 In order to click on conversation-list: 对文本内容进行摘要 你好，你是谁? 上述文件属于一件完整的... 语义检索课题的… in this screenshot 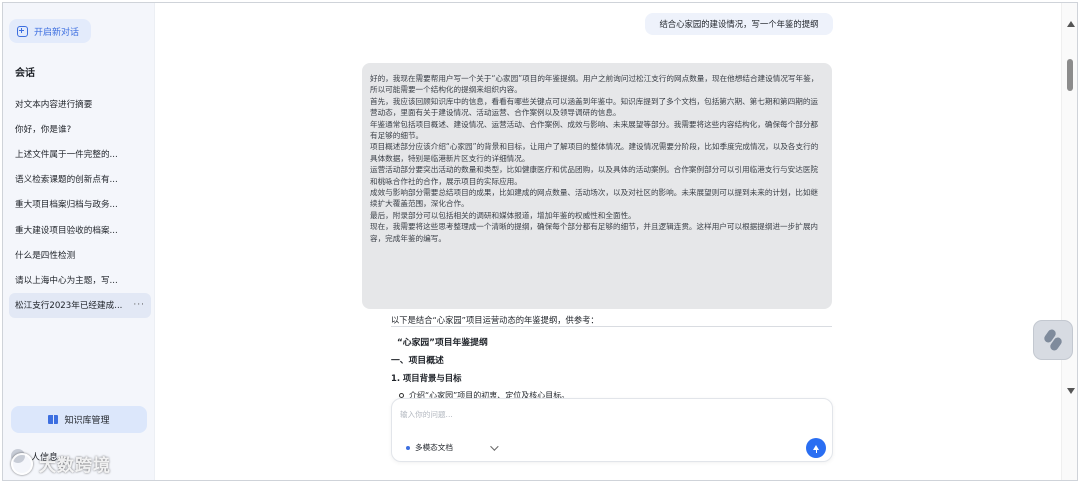, I will do `click(80, 204)`.